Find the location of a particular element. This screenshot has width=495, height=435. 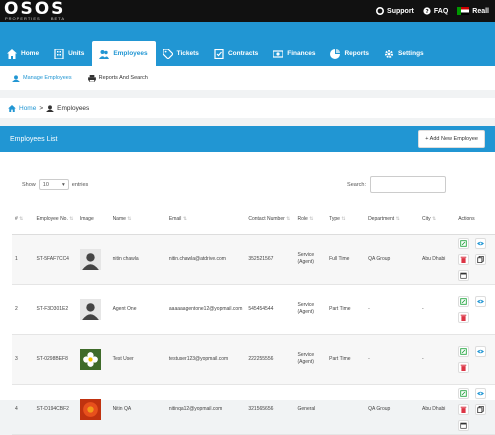

table-controls: Show 10 ▾ entries Search: is located at coordinates (247, 185).